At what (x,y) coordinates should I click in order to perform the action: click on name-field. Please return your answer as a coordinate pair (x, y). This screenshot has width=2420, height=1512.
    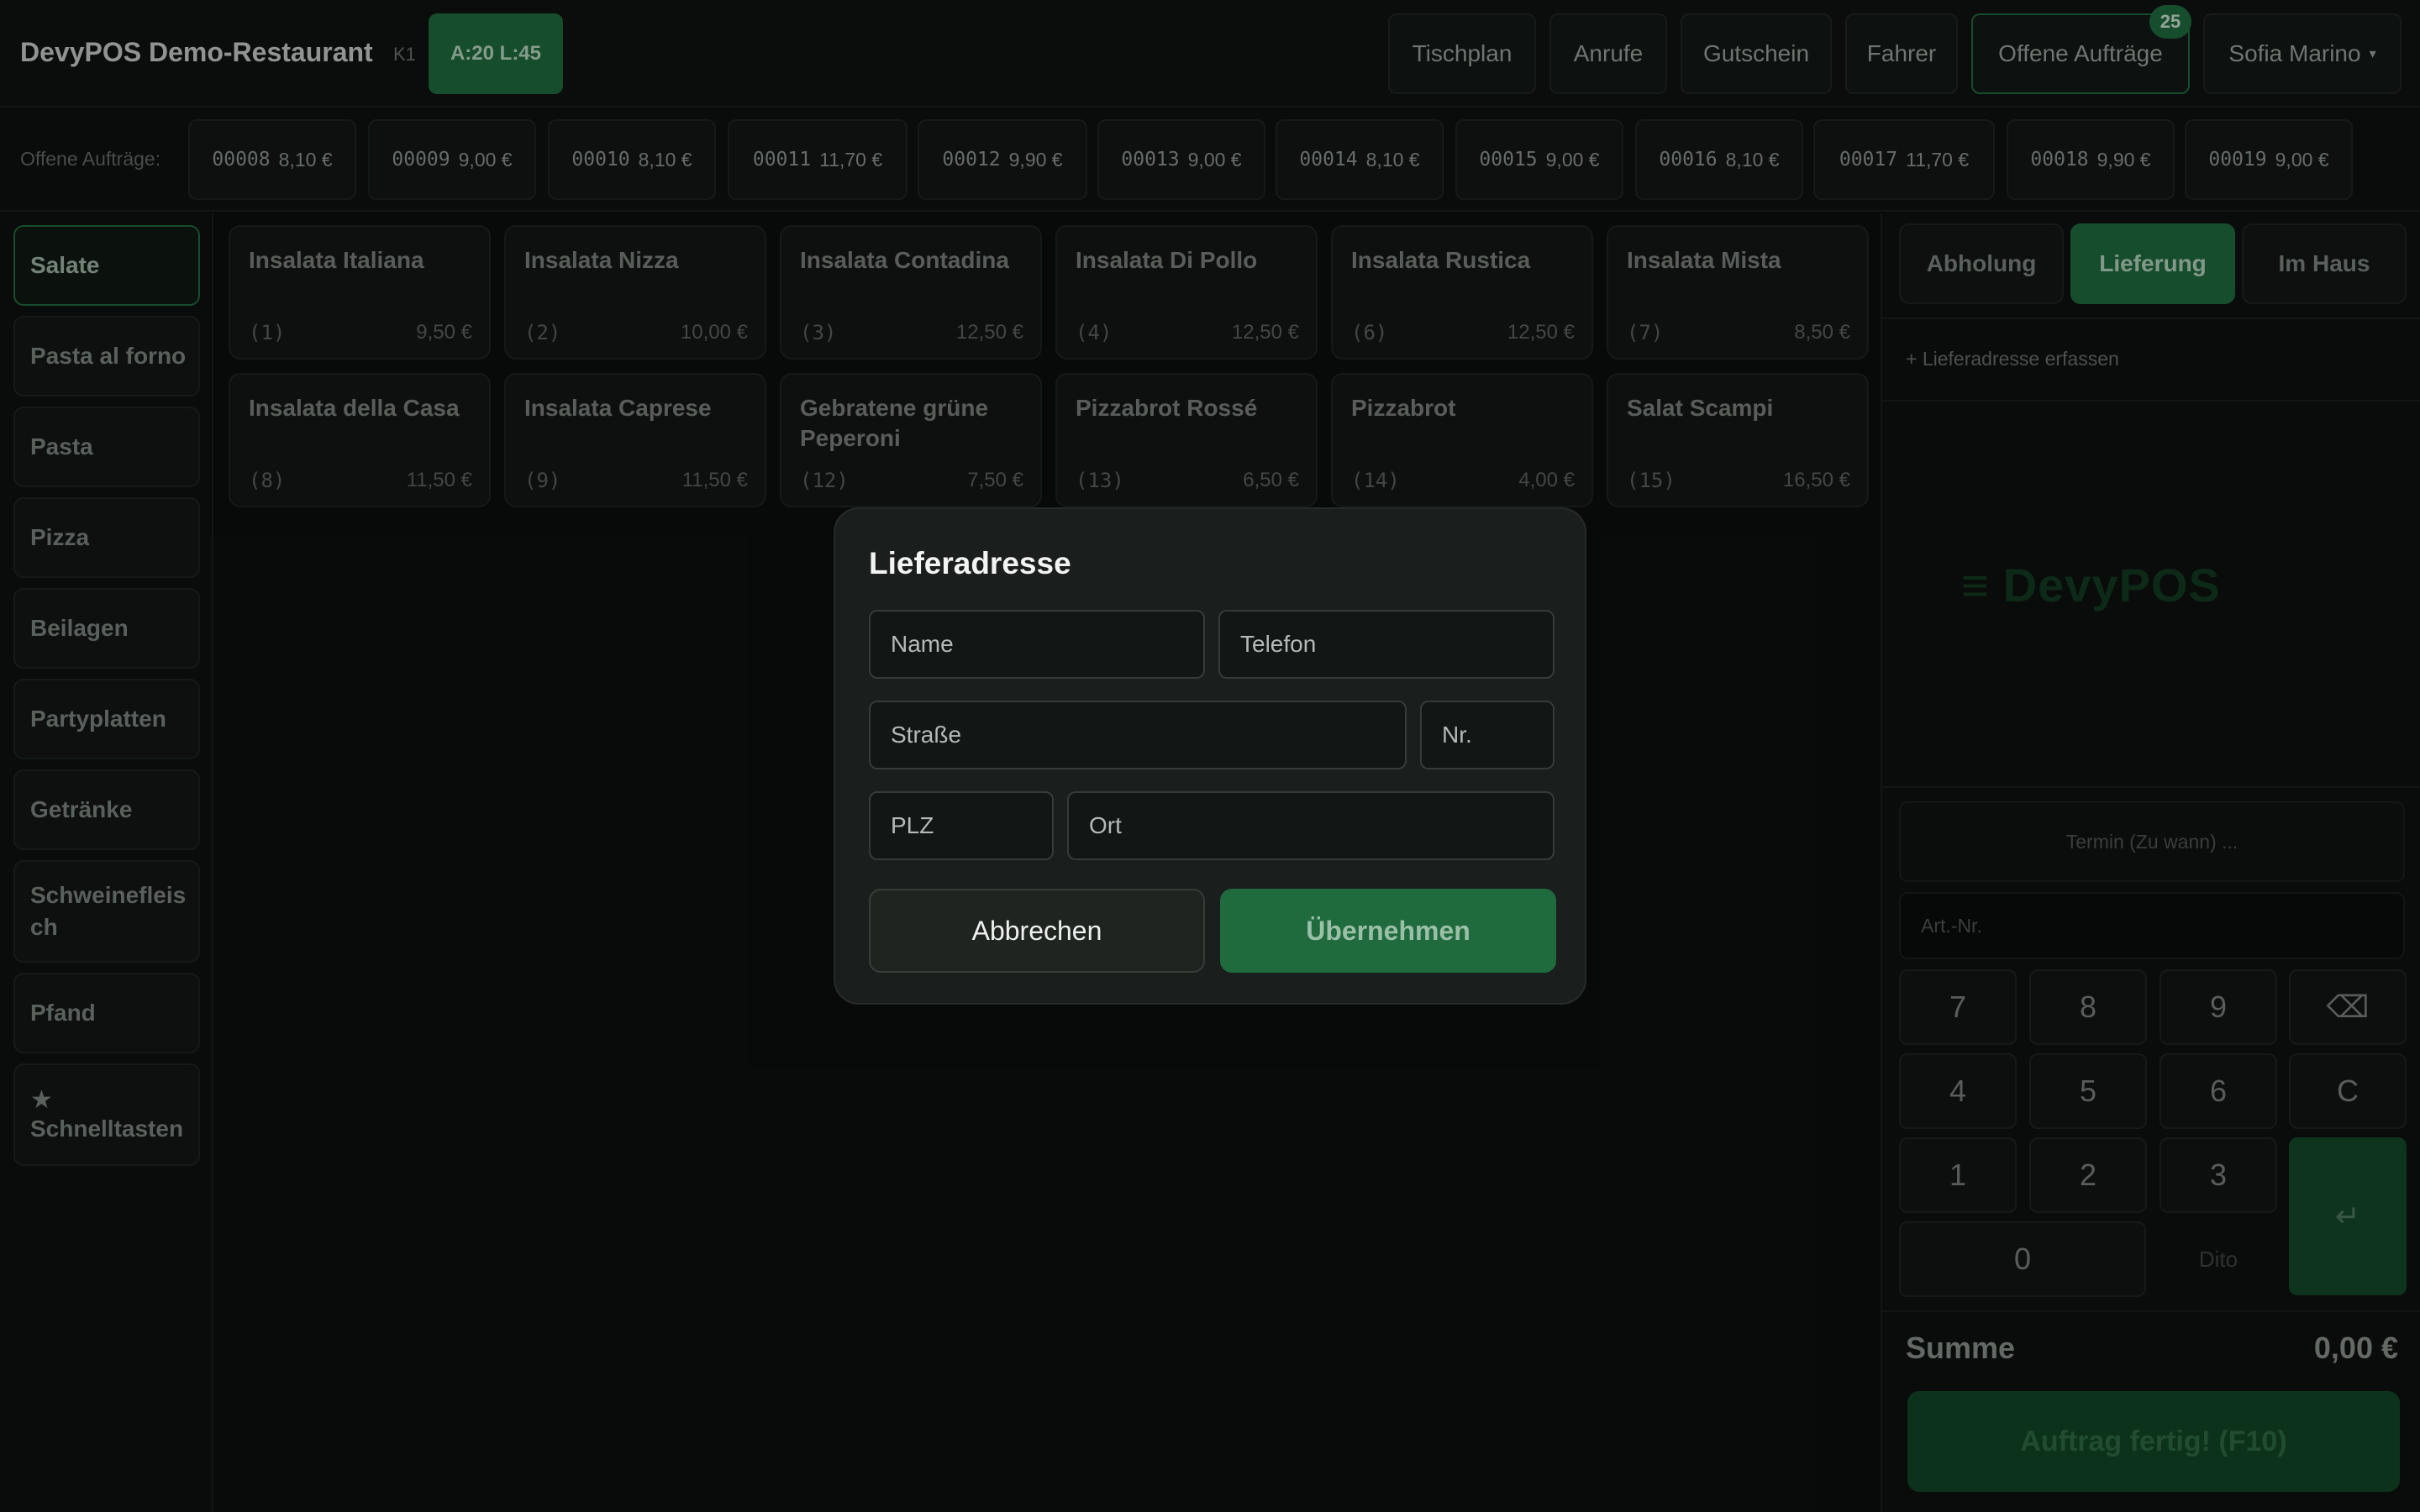
    Looking at the image, I should click on (1037, 644).